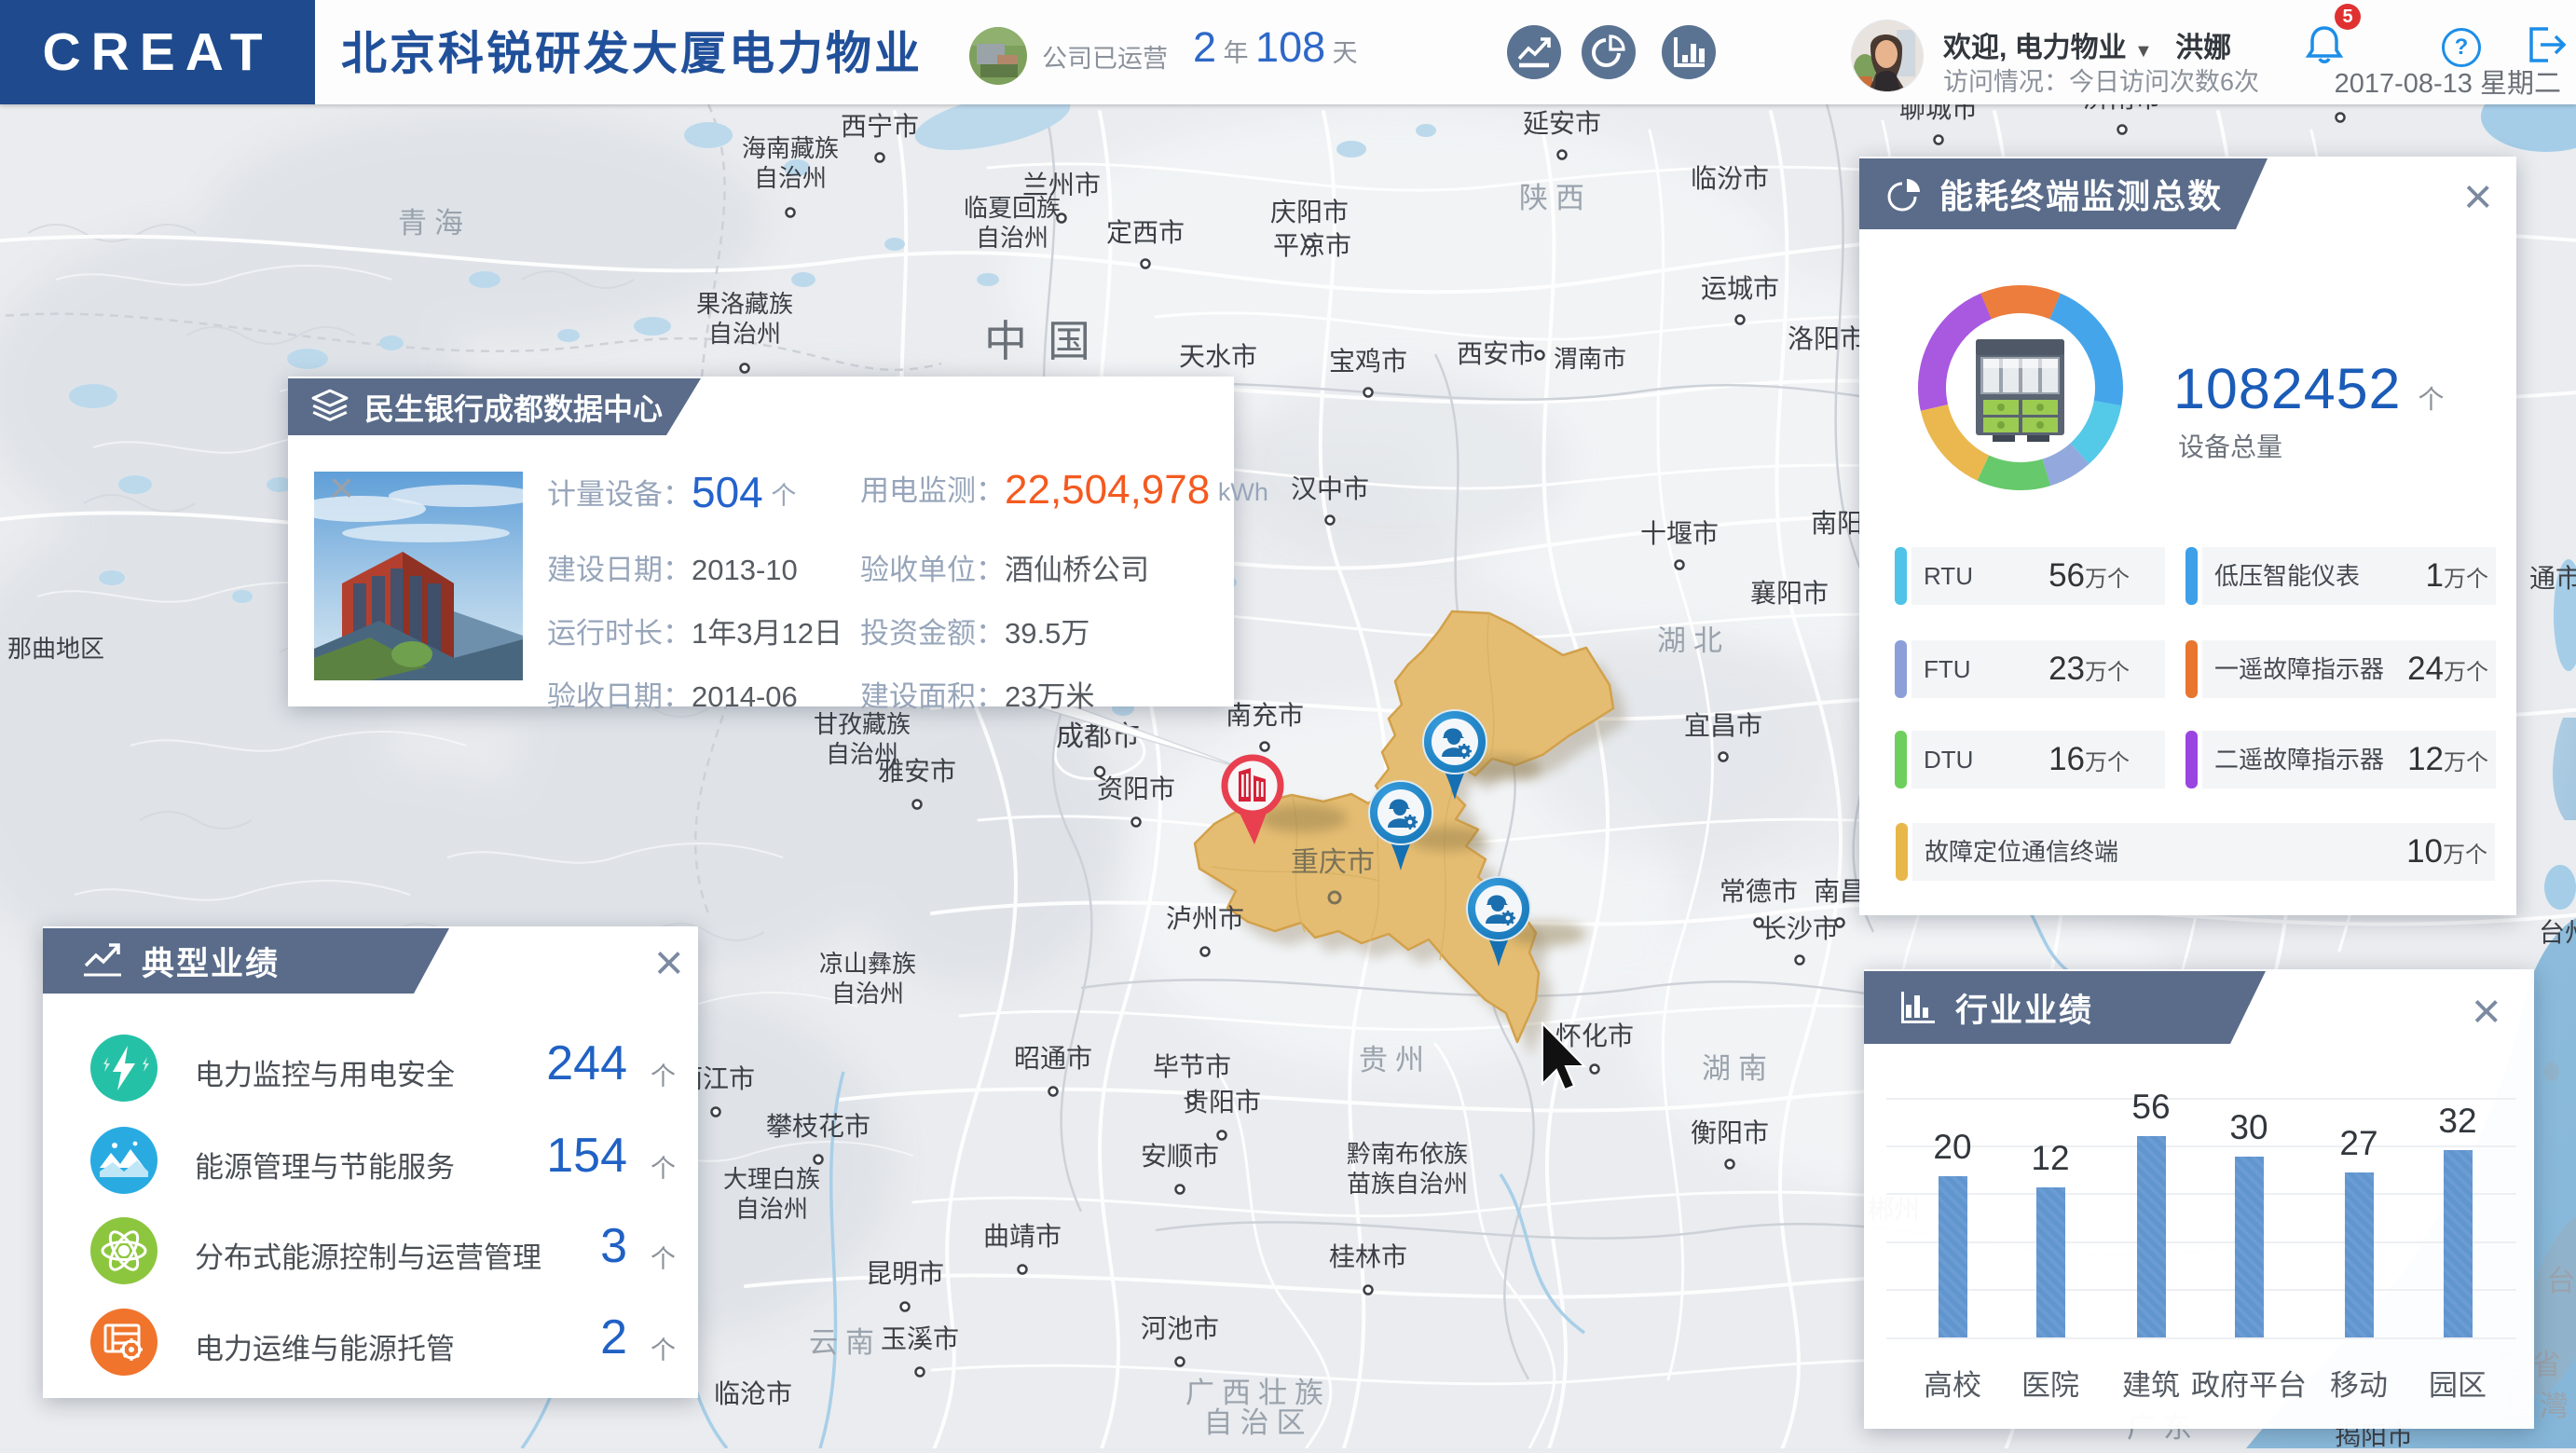 Image resolution: width=2576 pixels, height=1453 pixels. Describe the element at coordinates (1789, 593) in the screenshot. I see `svg-text: 襄阳市` at that location.